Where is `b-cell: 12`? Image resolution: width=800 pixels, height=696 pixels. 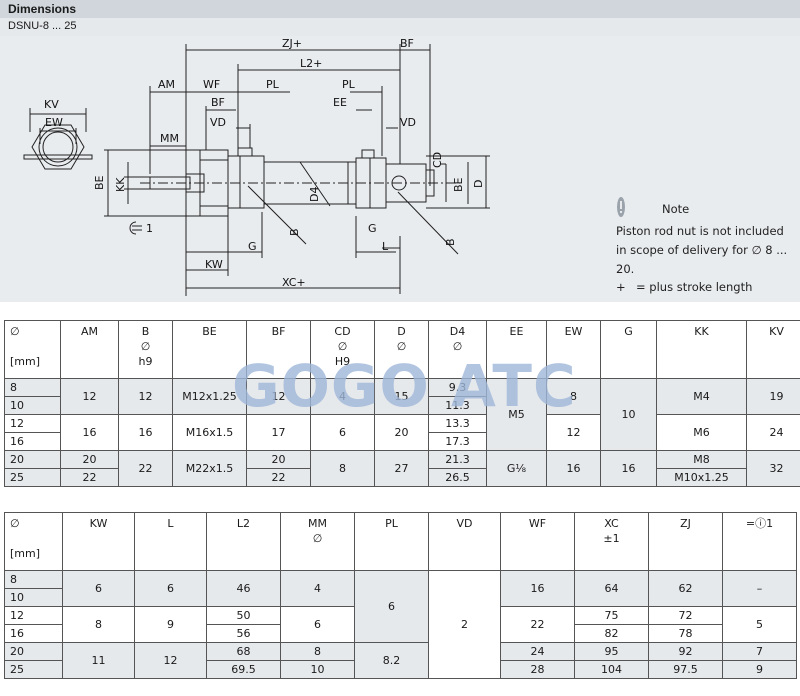
b-cell: 12 is located at coordinates (145, 396).